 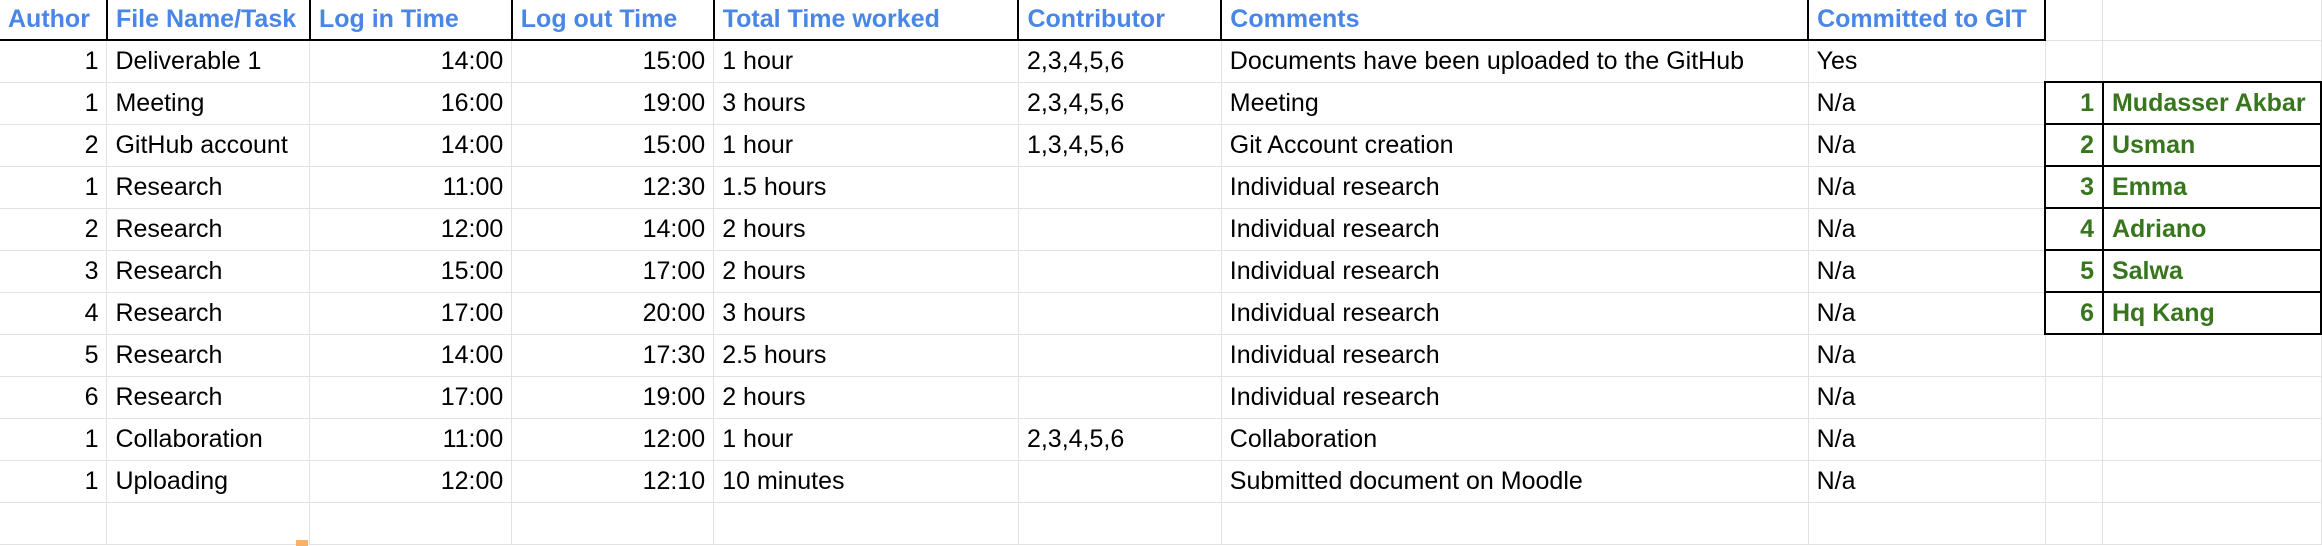 What do you see at coordinates (54, 20) in the screenshot?
I see `header-author: Author` at bounding box center [54, 20].